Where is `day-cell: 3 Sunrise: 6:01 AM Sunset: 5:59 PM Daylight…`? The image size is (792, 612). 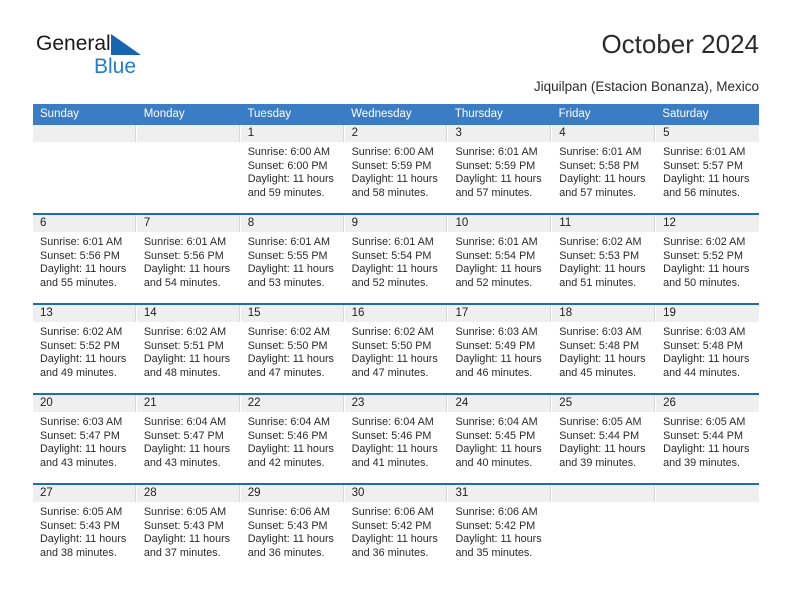
day-cell: 3 Sunrise: 6:01 AM Sunset: 5:59 PM Daylight… is located at coordinates (500, 169).